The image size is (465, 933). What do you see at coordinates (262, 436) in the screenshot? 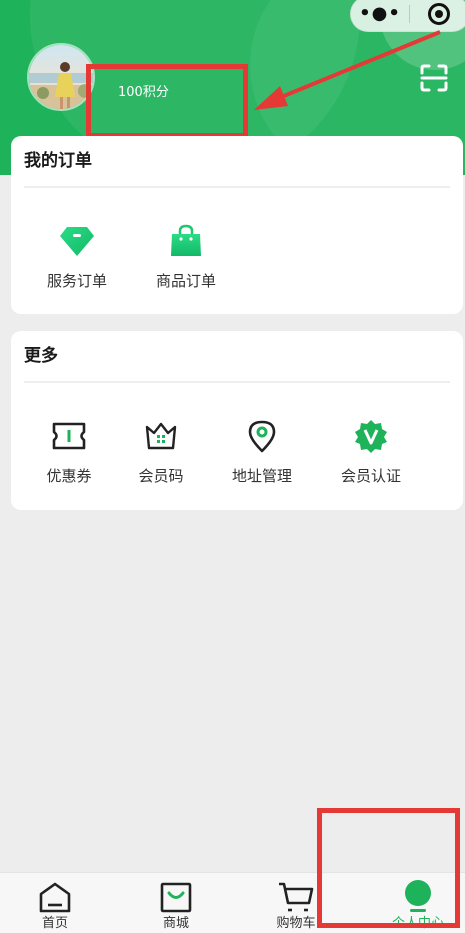
I see `location-pin-icon` at bounding box center [262, 436].